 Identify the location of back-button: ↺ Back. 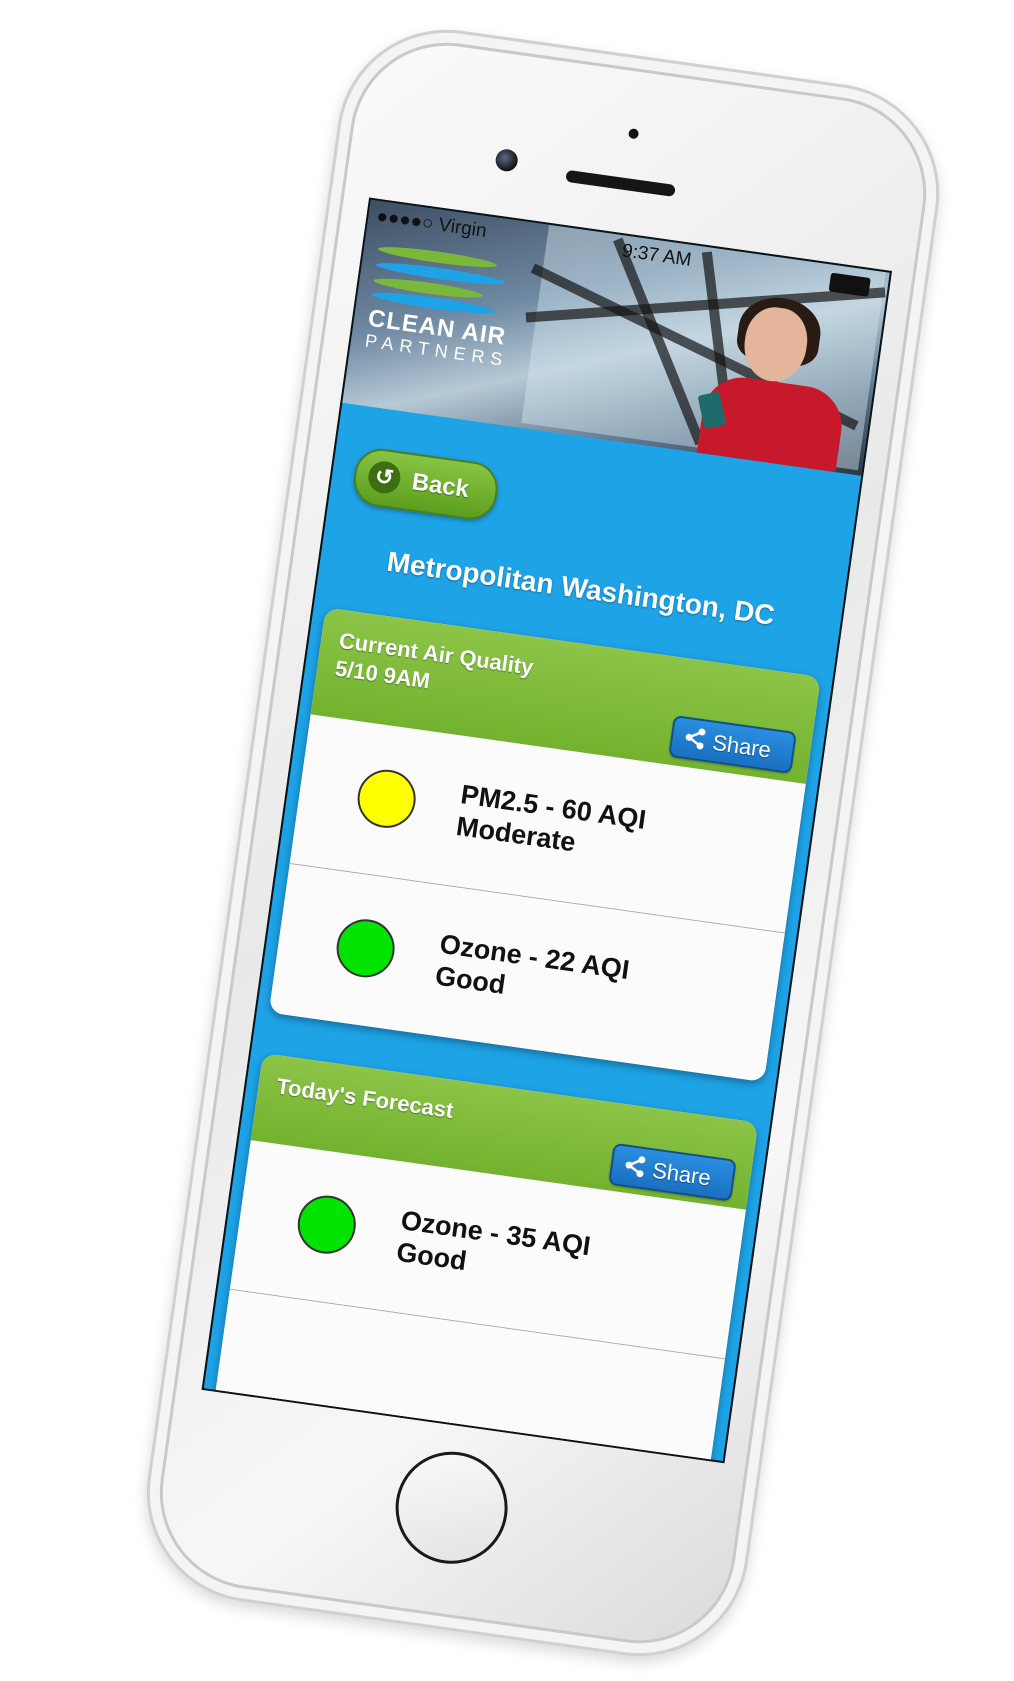
(426, 484).